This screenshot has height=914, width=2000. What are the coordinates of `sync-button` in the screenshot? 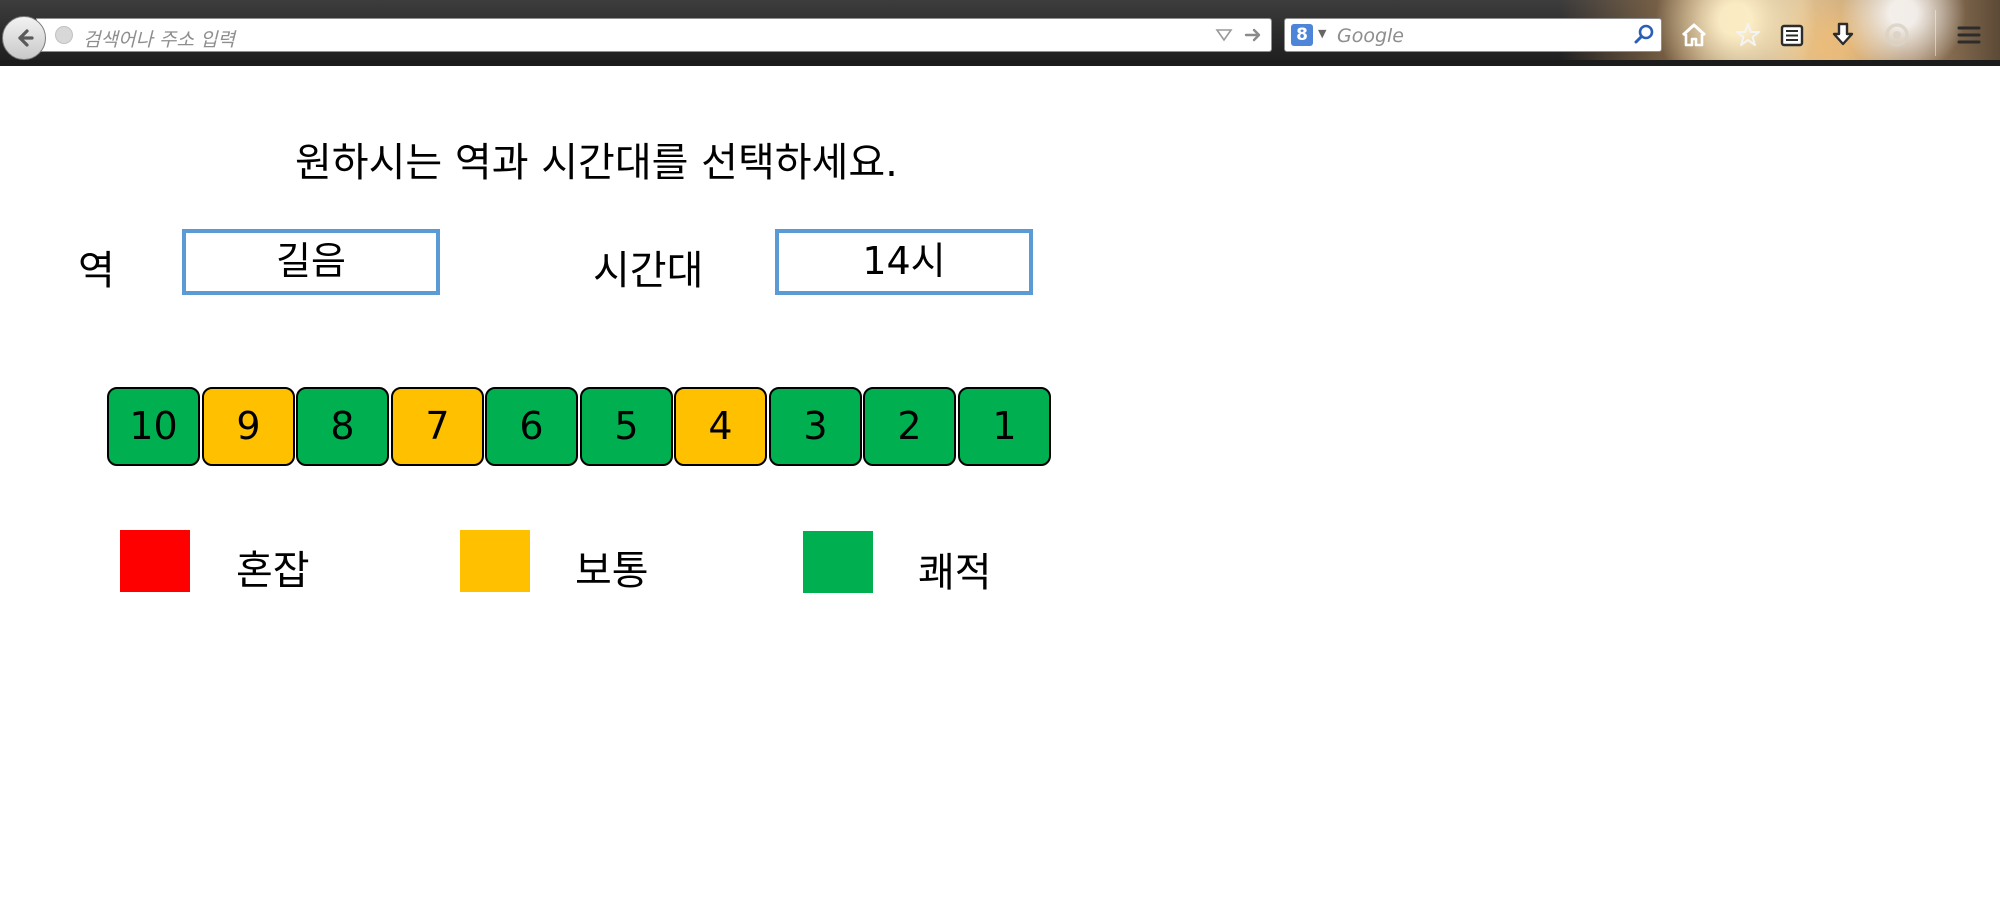 It's located at (1897, 35).